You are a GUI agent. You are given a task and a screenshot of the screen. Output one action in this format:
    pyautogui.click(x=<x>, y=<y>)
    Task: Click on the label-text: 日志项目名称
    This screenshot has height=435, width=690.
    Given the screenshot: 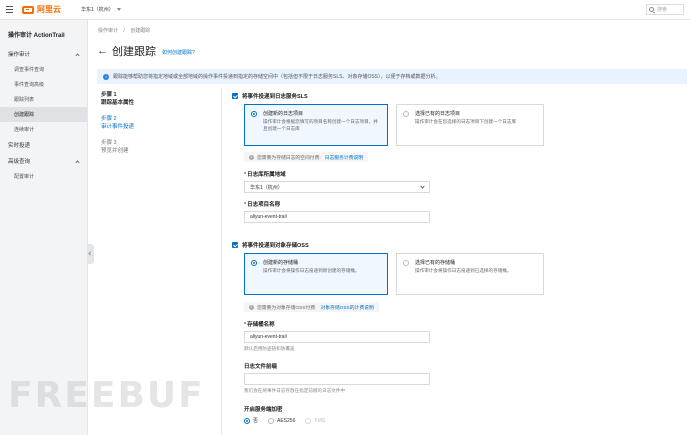 What is the action you would take?
    pyautogui.click(x=264, y=205)
    